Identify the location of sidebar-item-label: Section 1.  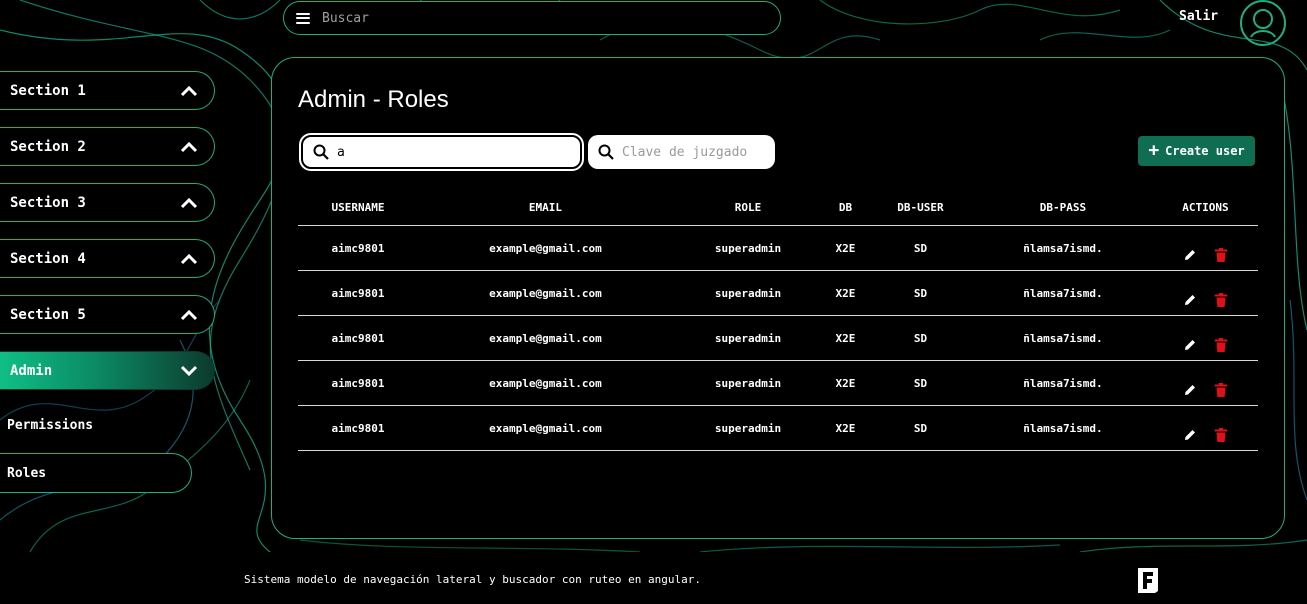
(48, 90).